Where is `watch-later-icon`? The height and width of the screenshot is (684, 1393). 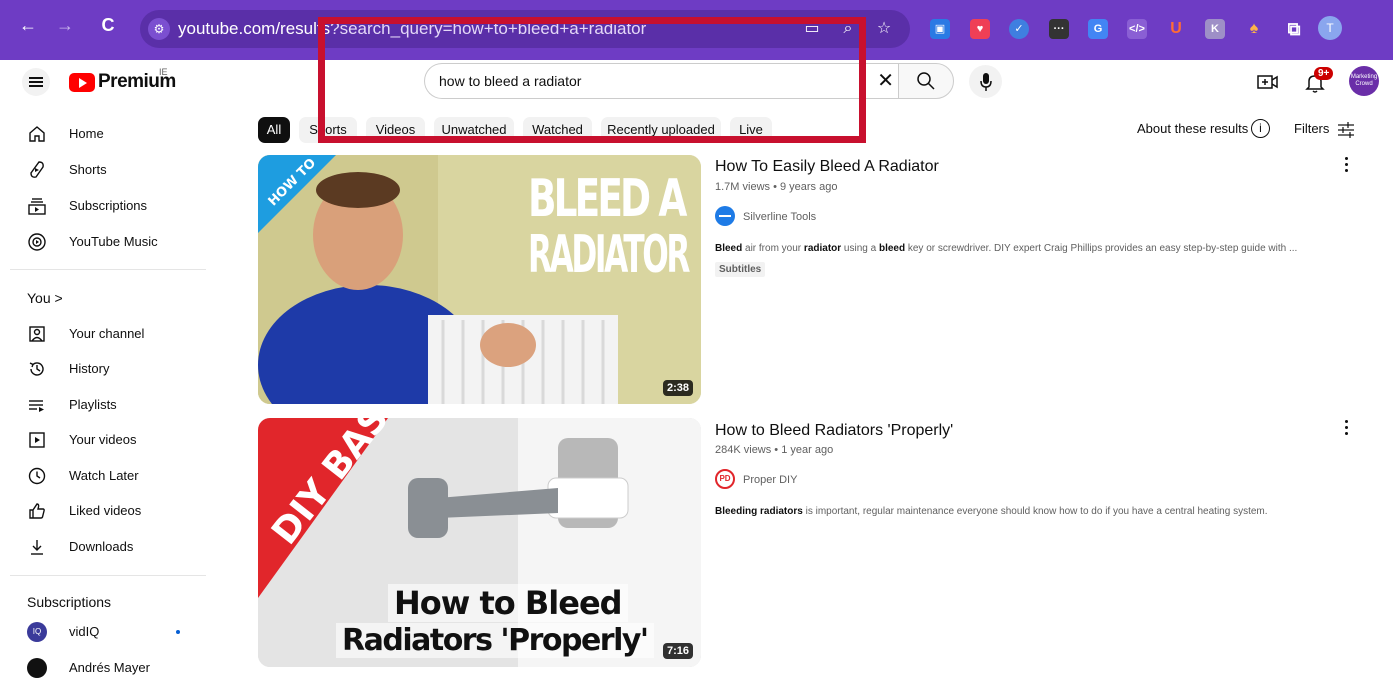 watch-later-icon is located at coordinates (37, 476).